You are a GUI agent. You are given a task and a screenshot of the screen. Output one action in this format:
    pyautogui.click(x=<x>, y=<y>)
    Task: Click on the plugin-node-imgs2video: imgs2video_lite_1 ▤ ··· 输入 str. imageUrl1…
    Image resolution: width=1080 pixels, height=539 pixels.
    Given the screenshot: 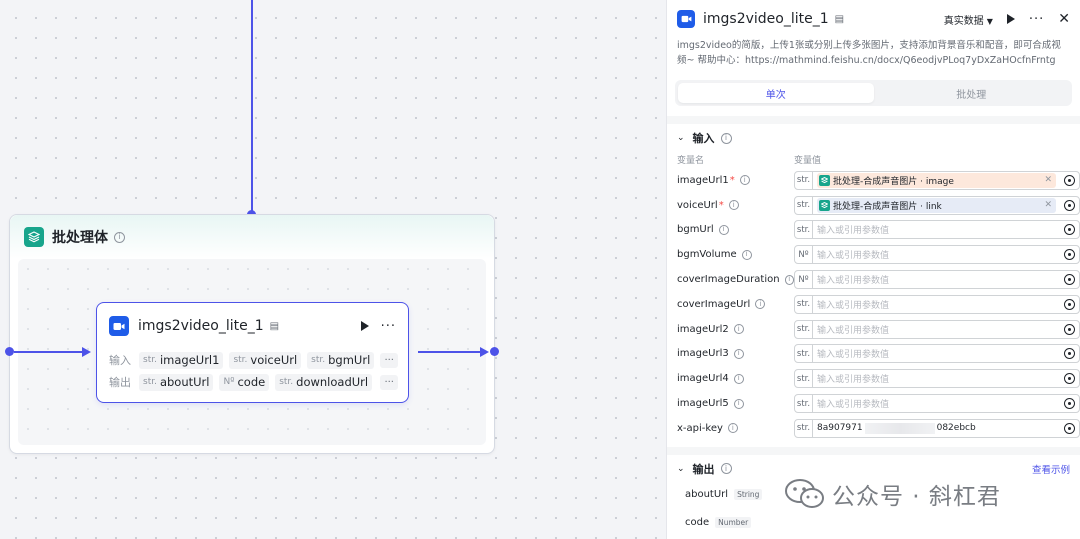 What is the action you would take?
    pyautogui.click(x=252, y=352)
    